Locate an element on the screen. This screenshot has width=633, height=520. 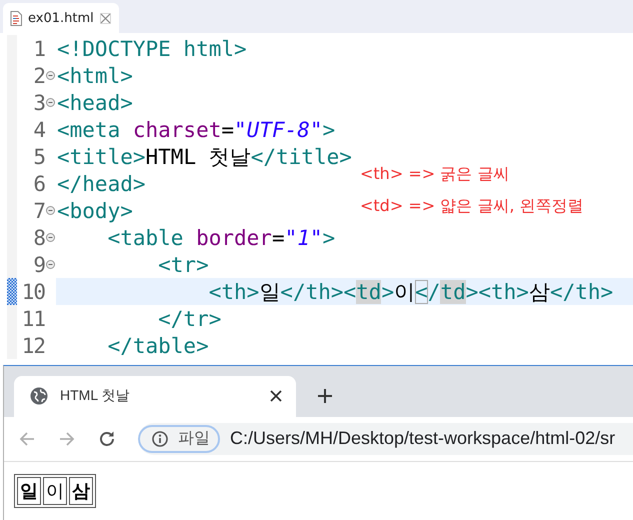
bracket-match-box: < is located at coordinates (421, 292).